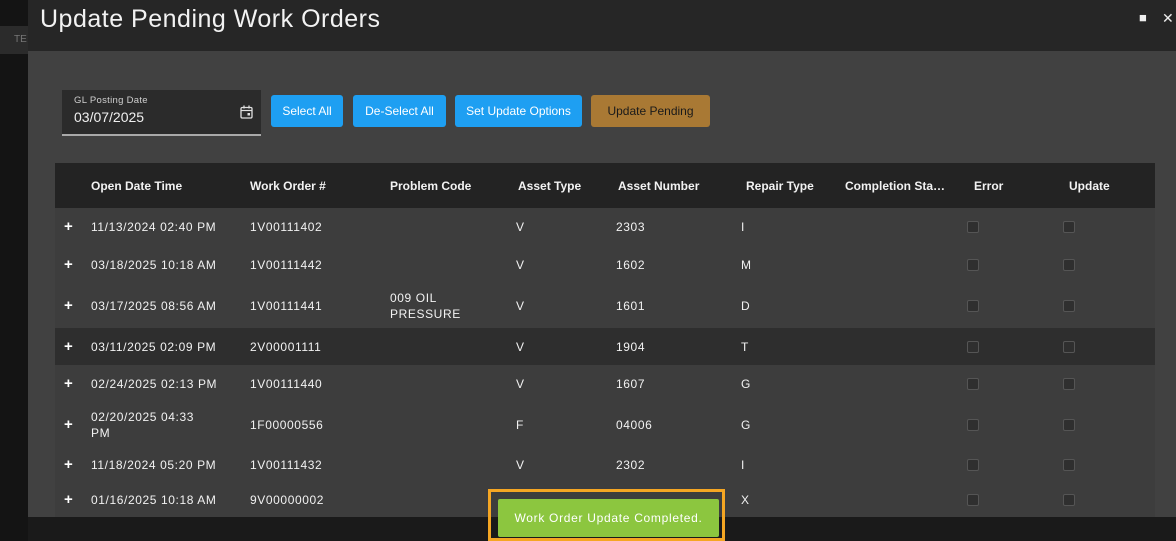 Image resolution: width=1176 pixels, height=541 pixels. Describe the element at coordinates (746, 265) in the screenshot. I see `cell-repair-type: M` at that location.